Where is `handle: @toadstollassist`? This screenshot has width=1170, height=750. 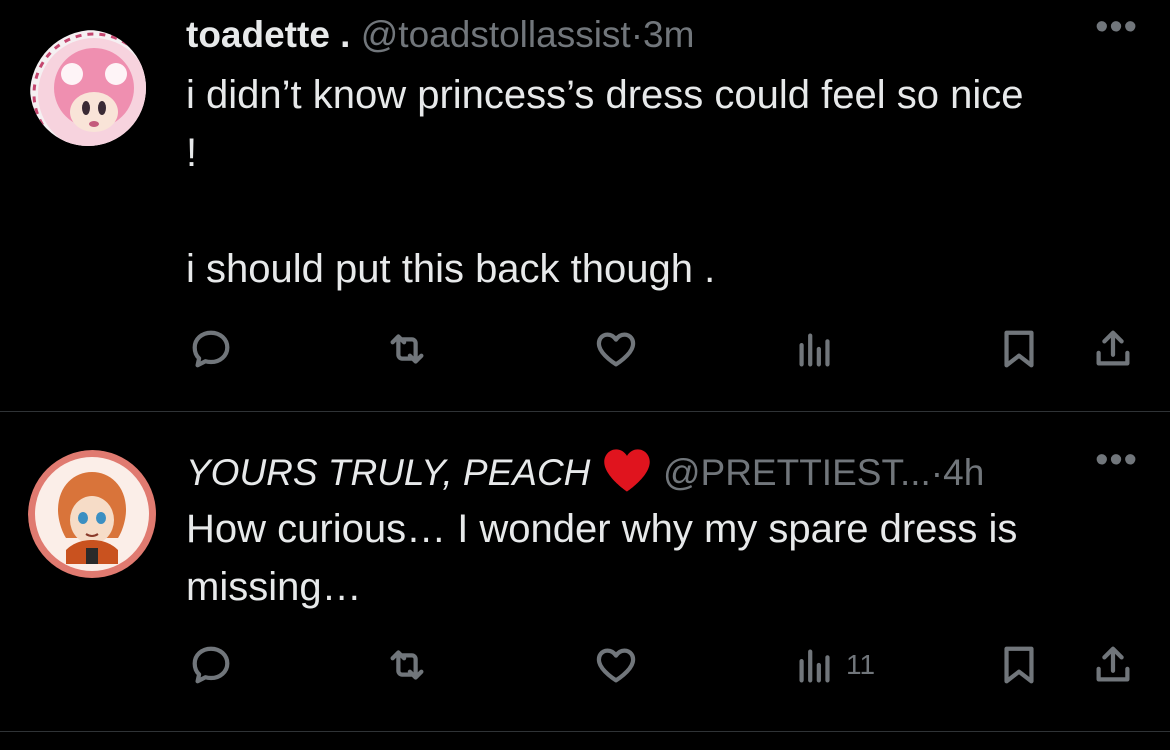 handle: @toadstollassist is located at coordinates (496, 34).